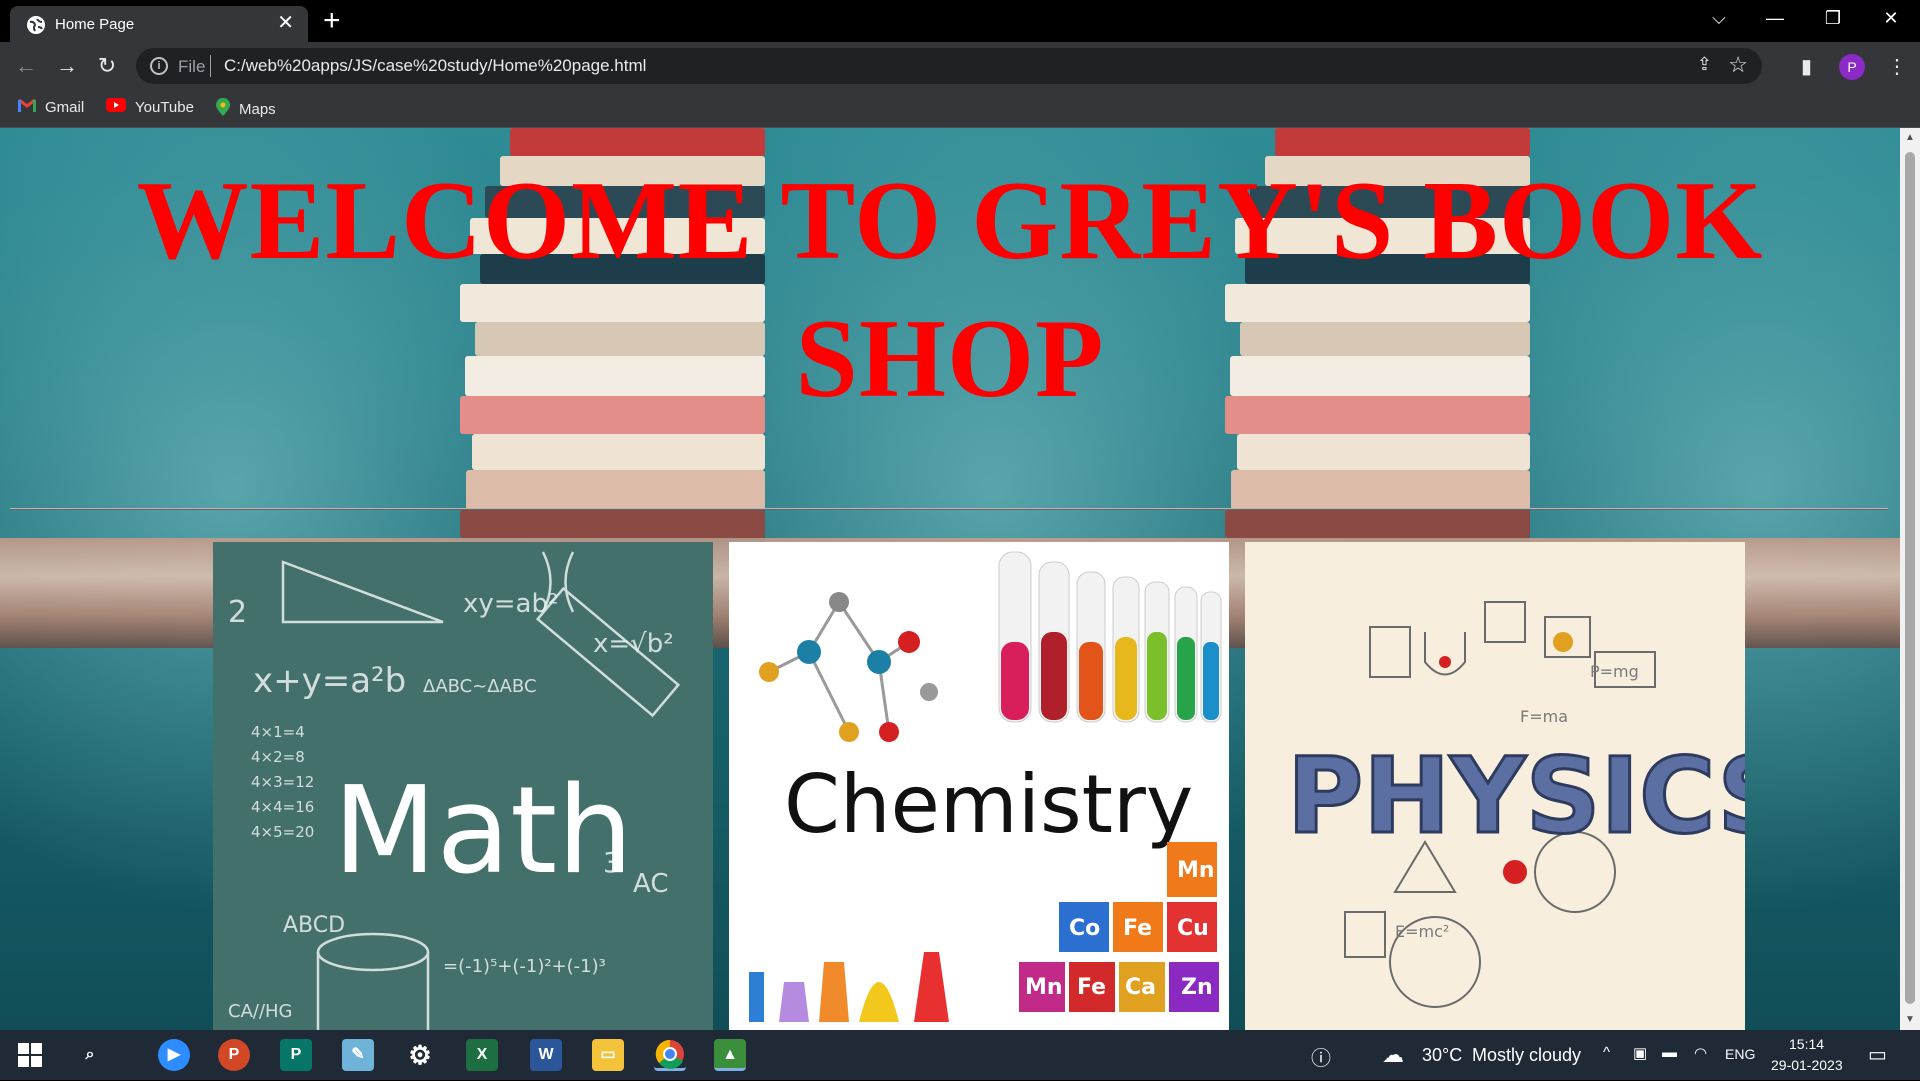 Image resolution: width=1920 pixels, height=1081 pixels. I want to click on svg-text: Cu, so click(1193, 928).